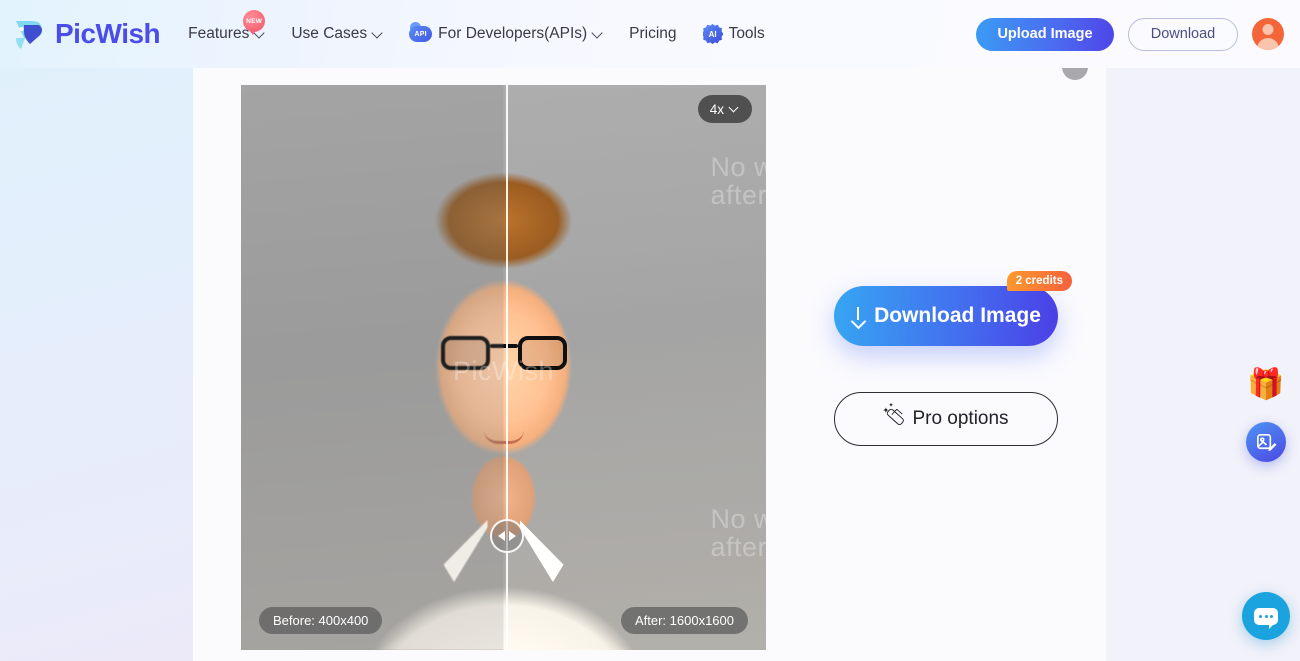 This screenshot has height=661, width=1300. I want to click on after-size-tag: After: 1600x1600, so click(684, 620).